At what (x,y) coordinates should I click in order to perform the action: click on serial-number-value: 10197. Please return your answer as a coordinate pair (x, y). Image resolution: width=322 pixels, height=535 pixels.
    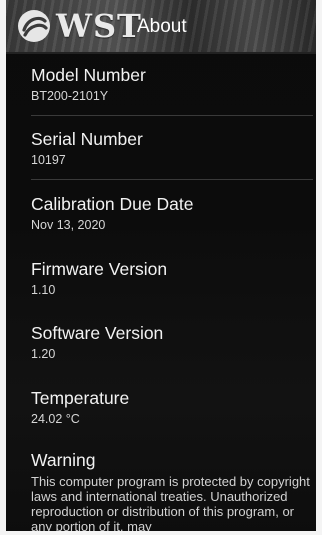
    Looking at the image, I should click on (48, 160).